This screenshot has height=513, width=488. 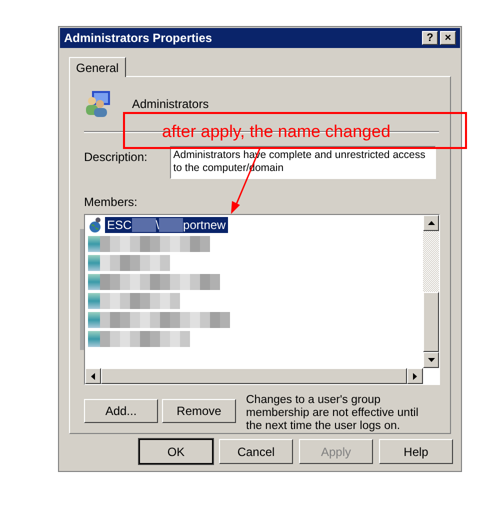 I want to click on down-arrow-icon, so click(x=431, y=360).